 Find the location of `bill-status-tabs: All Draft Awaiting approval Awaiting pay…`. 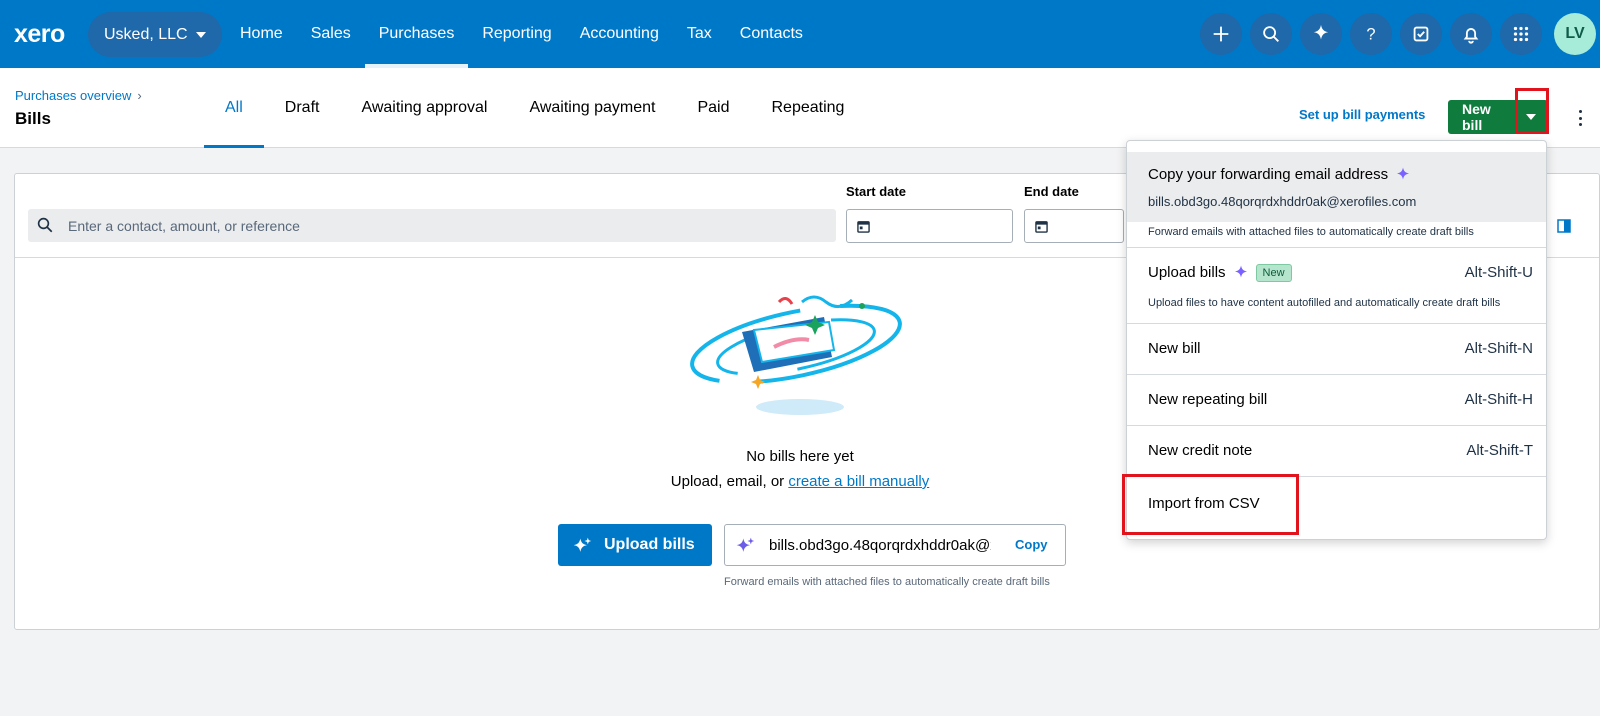

bill-status-tabs: All Draft Awaiting approval Awaiting pay… is located at coordinates (534, 108).